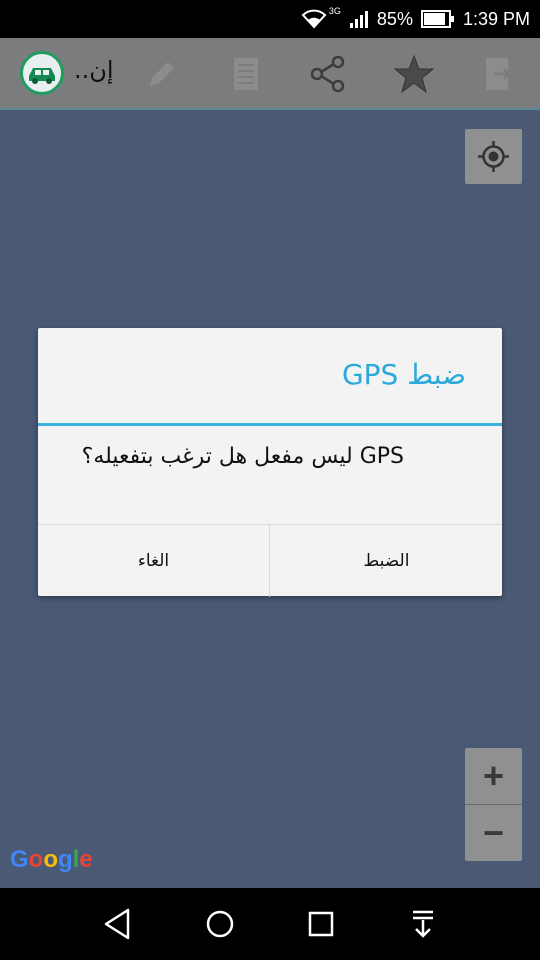 The image size is (540, 960). What do you see at coordinates (242, 456) in the screenshot?
I see `dialog-message: GPS ليس مفعل هل ترغب بتفعيله؟` at bounding box center [242, 456].